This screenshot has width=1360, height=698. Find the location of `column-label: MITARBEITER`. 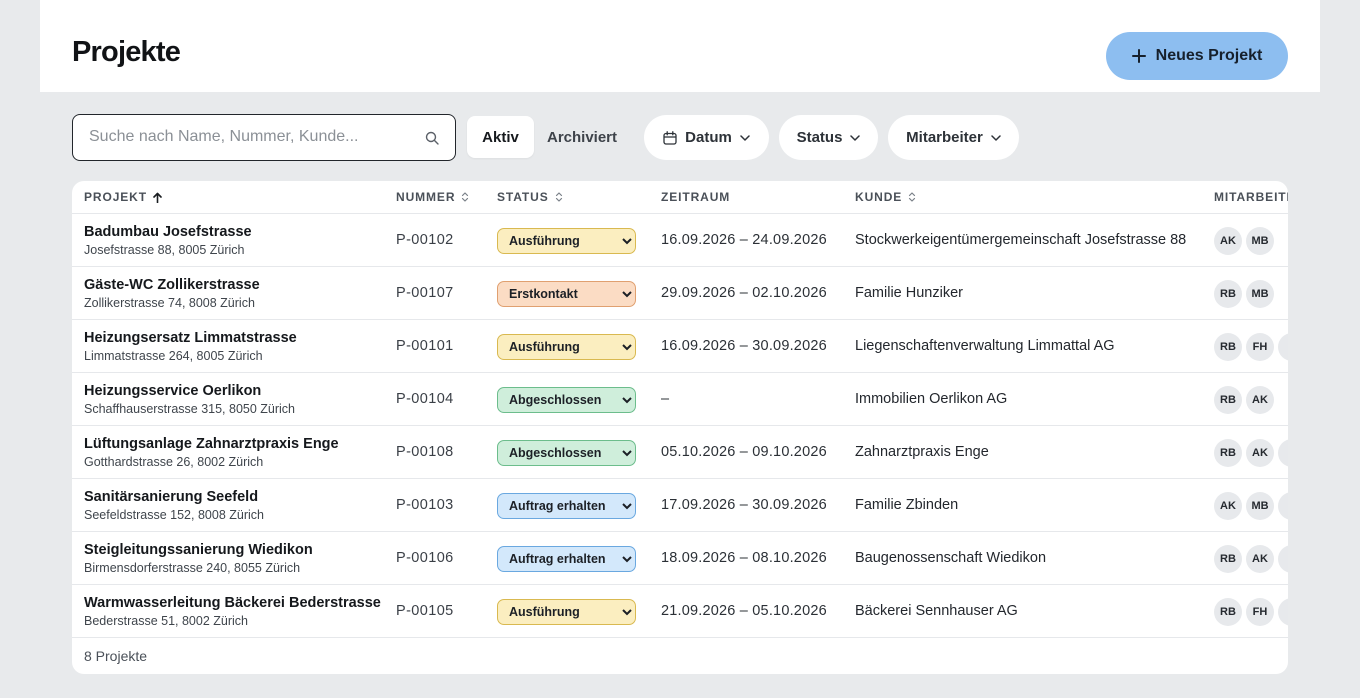

column-label: MITARBEITER is located at coordinates (1251, 197).